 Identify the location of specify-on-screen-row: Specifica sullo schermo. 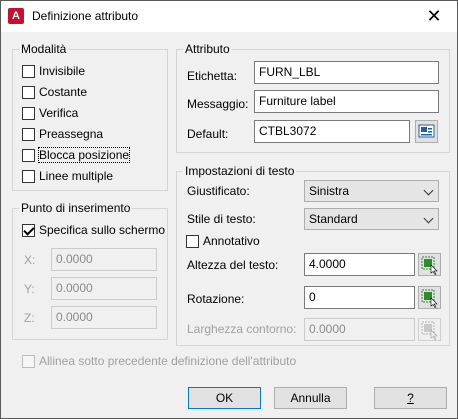
(93, 230).